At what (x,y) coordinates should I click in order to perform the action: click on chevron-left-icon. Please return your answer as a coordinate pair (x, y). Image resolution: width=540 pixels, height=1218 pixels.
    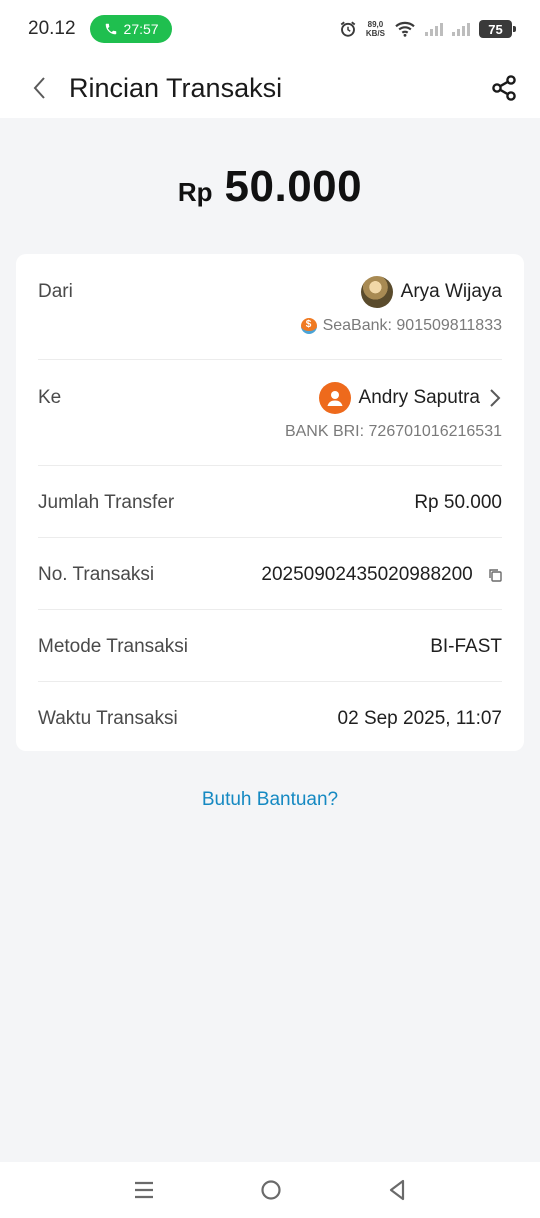
    Looking at the image, I should click on (39, 88).